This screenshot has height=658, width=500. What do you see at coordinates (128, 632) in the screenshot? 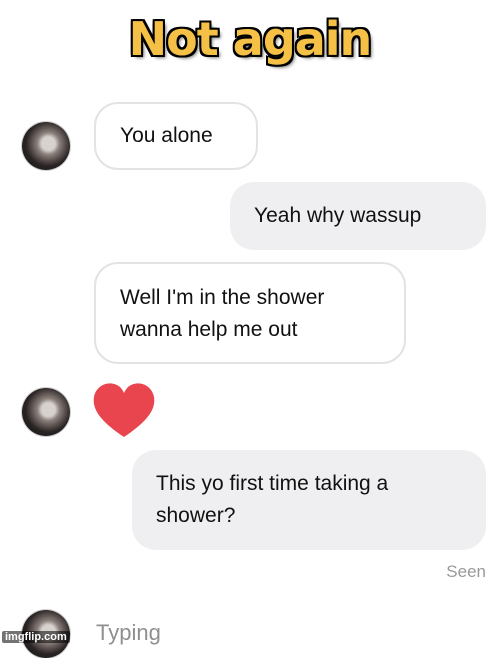
I see `typing-indicator: Typing` at bounding box center [128, 632].